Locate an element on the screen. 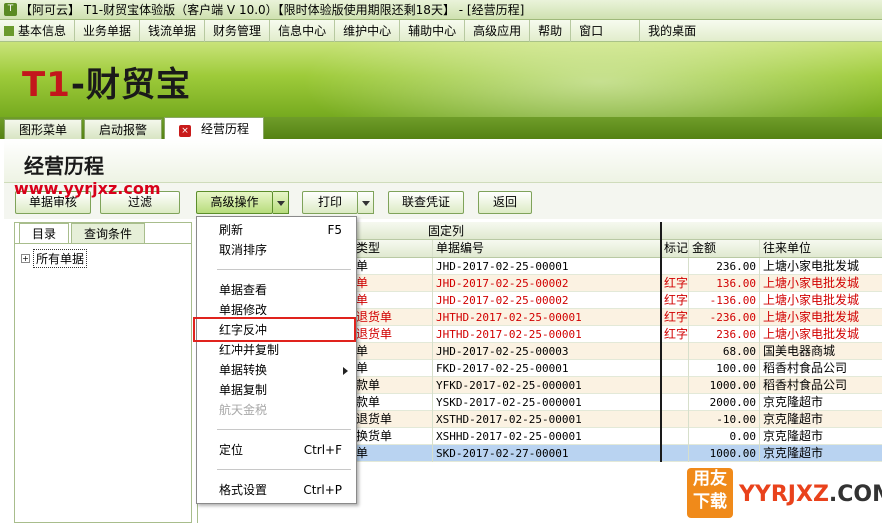 Image resolution: width=882 pixels, height=523 pixels. cell-no: YSKD-2017-02-25-000001 is located at coordinates (547, 402).